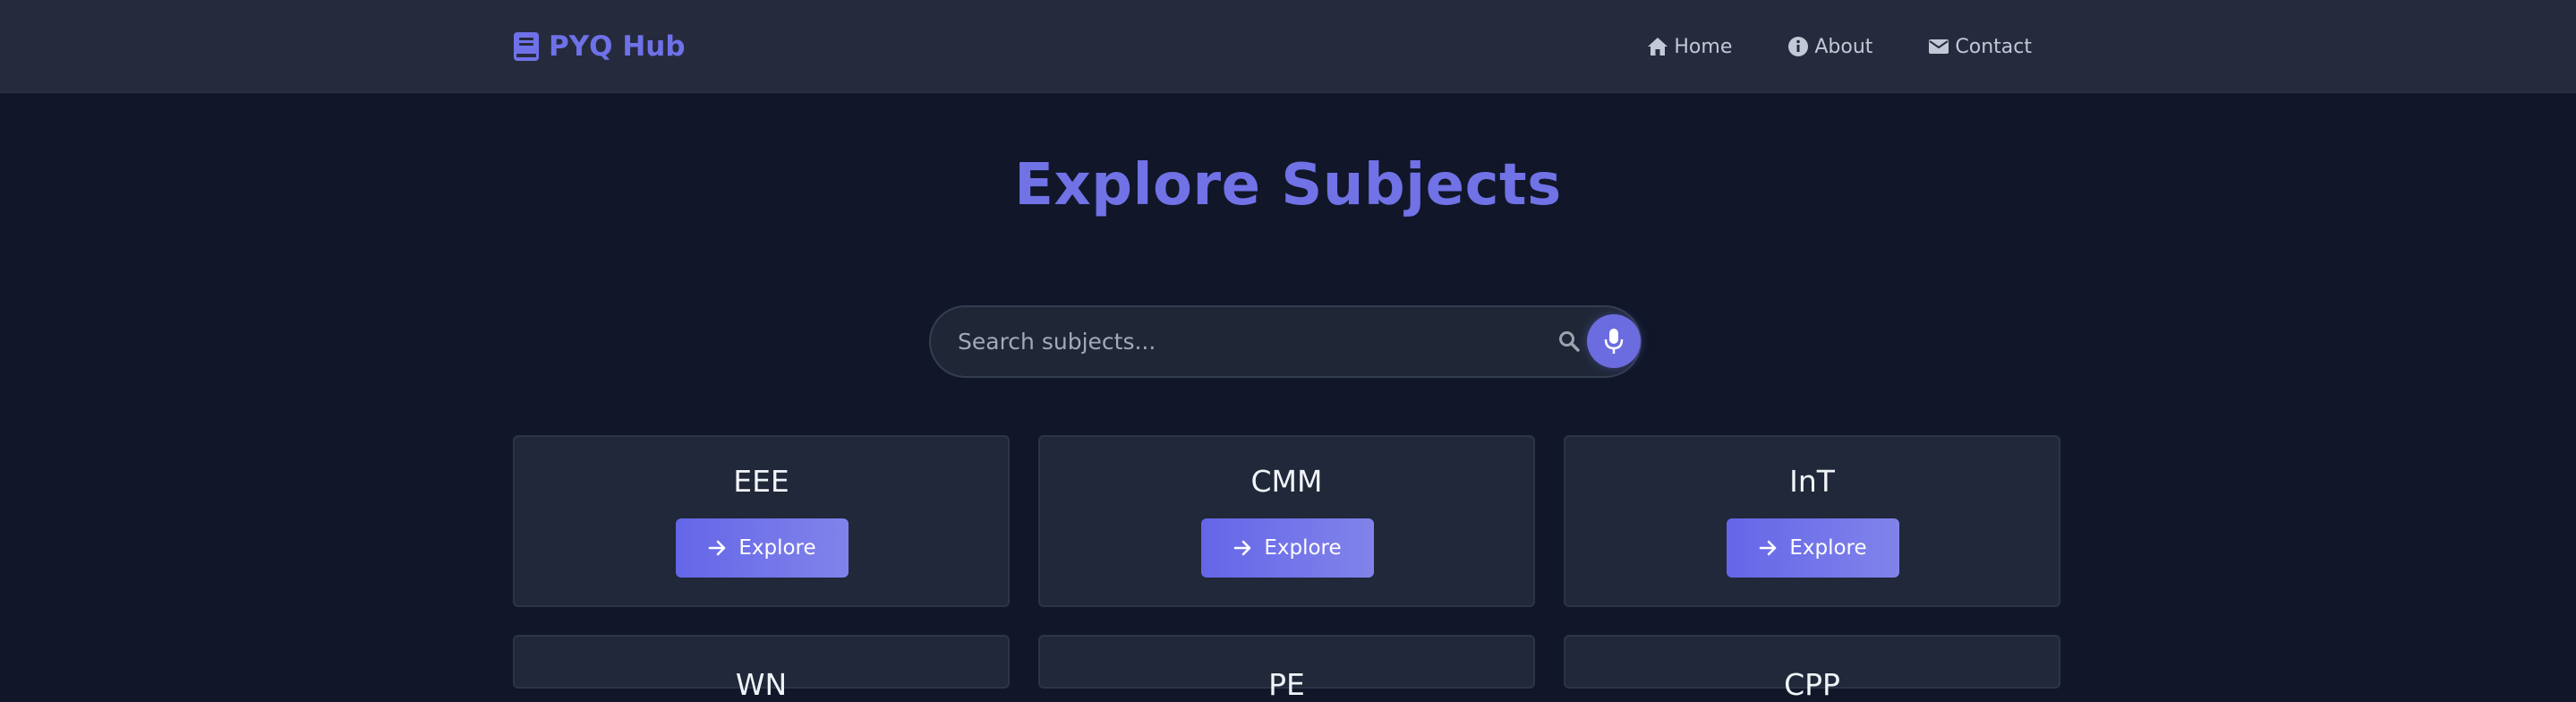  I want to click on subject-name: PE, so click(1286, 684).